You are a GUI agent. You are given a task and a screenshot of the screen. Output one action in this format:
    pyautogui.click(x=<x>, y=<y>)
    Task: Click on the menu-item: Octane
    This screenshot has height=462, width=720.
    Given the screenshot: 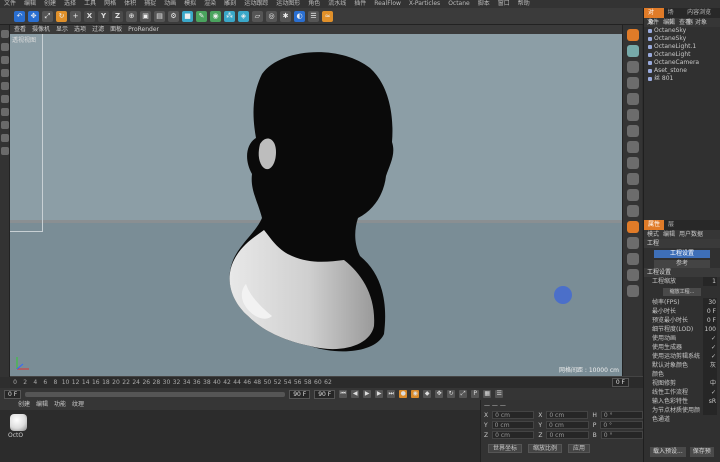 What is the action you would take?
    pyautogui.click(x=459, y=4)
    